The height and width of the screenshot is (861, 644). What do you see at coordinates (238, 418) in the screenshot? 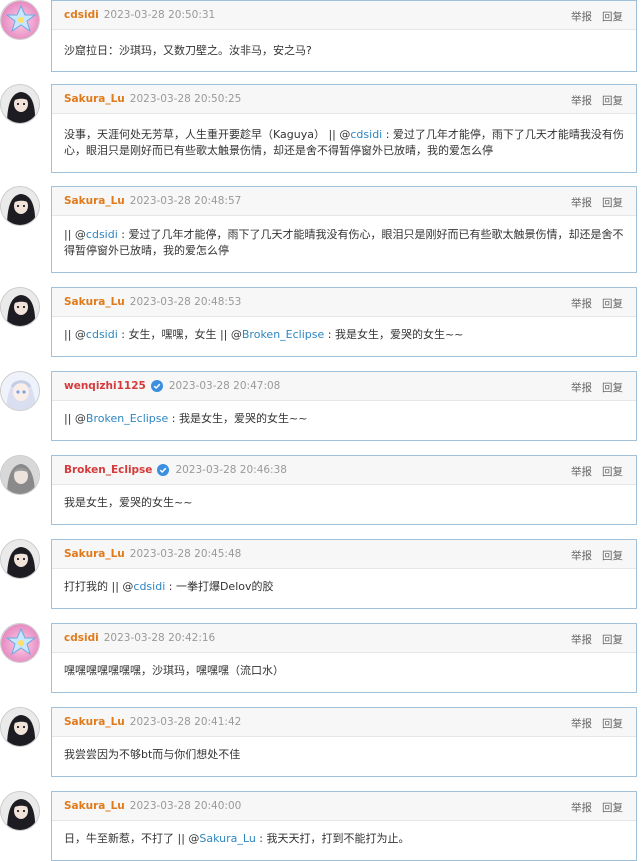
I see `comment-text-segment: : 我是女生，爱哭的女生~~` at bounding box center [238, 418].